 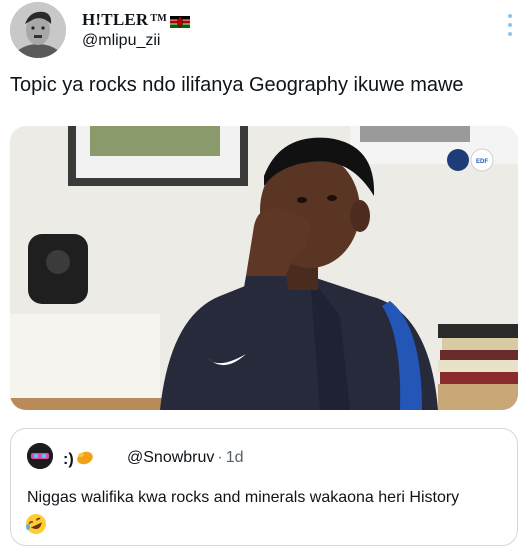 I want to click on mango-emoji-icon, so click(x=85, y=459).